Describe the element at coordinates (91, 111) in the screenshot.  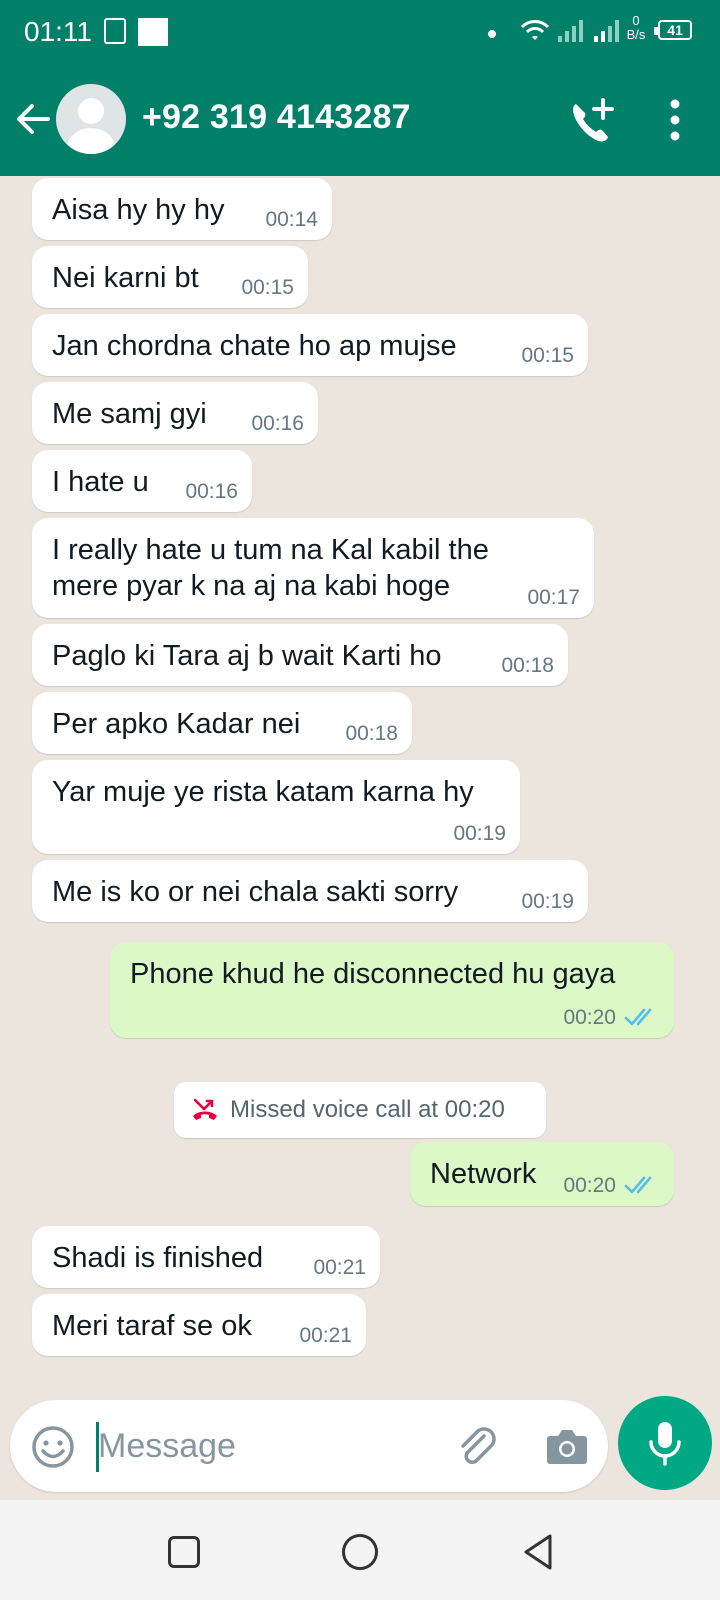
I see `avatar-head` at that location.